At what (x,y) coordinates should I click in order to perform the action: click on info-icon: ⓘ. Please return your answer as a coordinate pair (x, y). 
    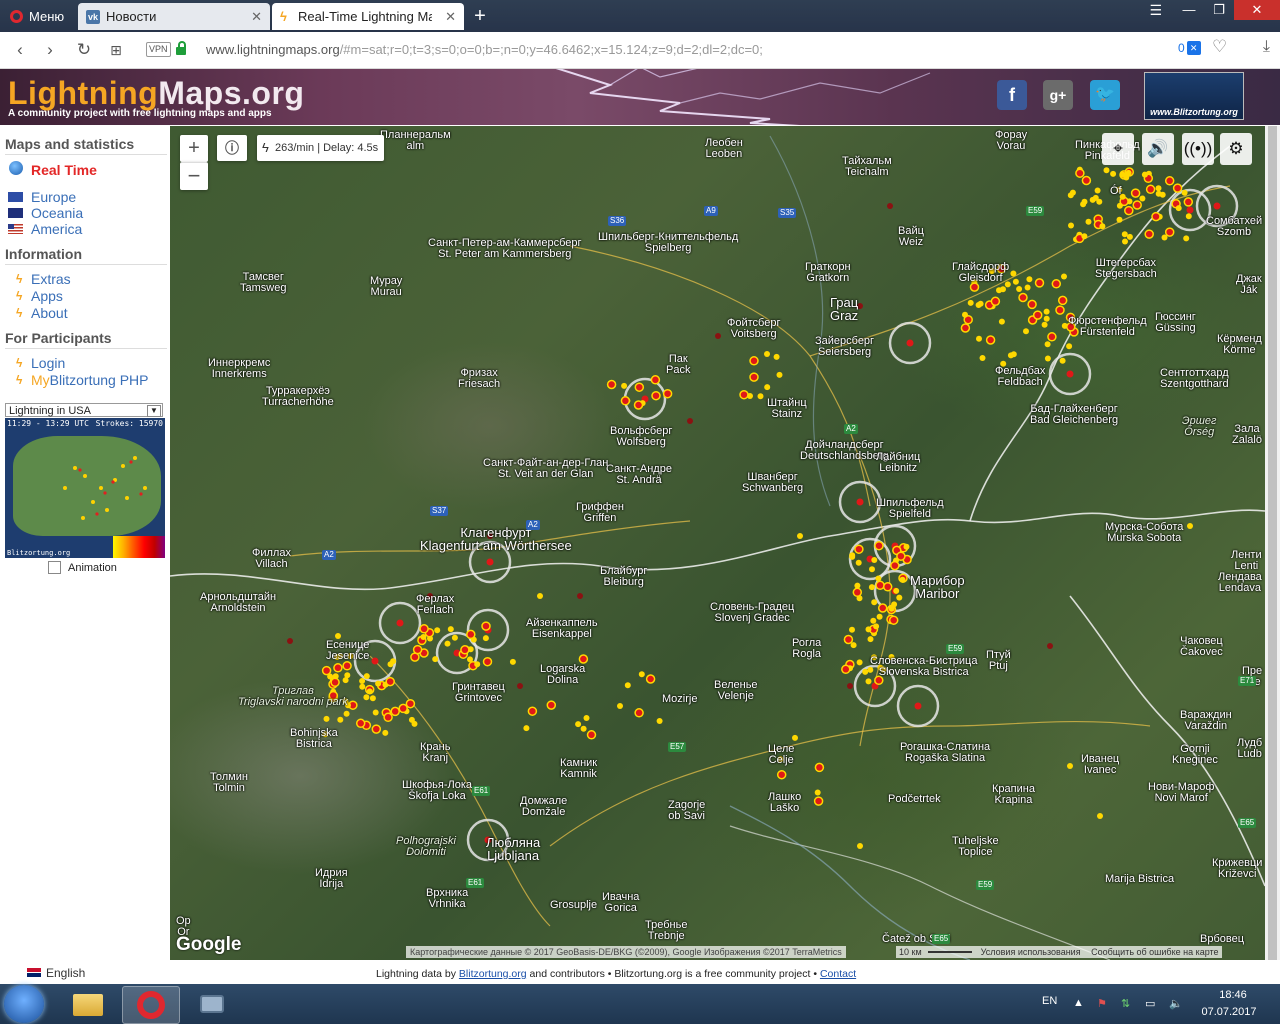
    Looking at the image, I should click on (232, 148).